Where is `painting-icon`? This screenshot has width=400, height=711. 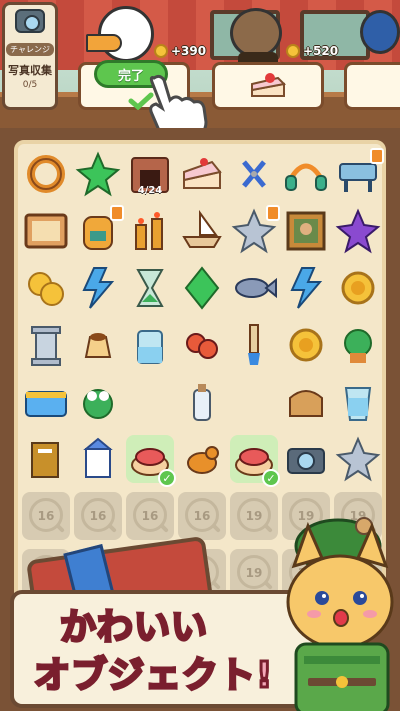 painting-icon is located at coordinates (306, 231).